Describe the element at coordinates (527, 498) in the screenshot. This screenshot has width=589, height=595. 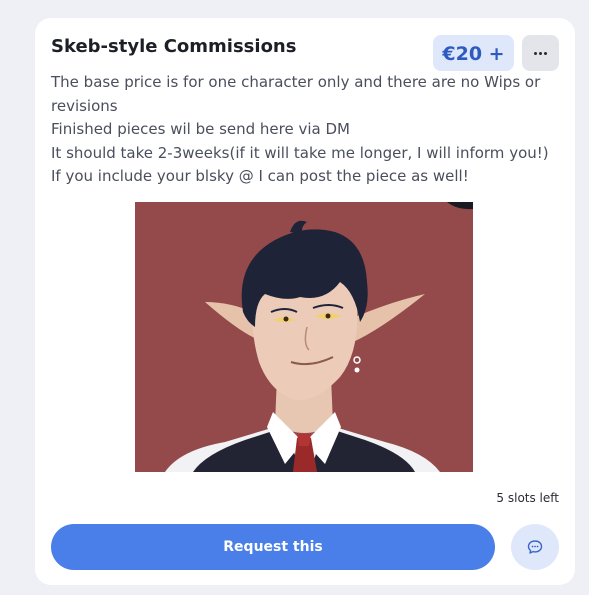
I see `slots-remaining: 5 slots left` at that location.